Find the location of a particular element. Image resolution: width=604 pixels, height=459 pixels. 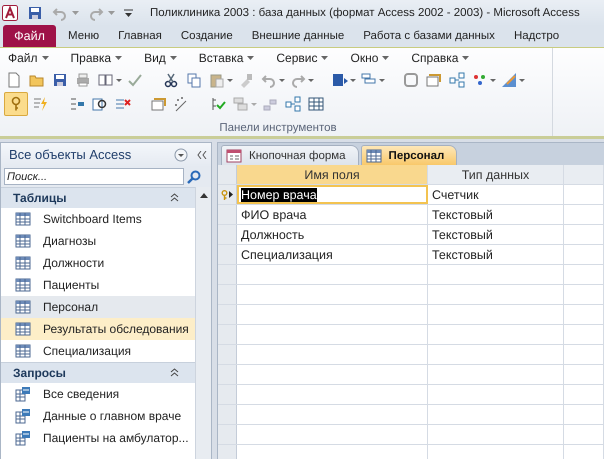

search-icon is located at coordinates (194, 177).